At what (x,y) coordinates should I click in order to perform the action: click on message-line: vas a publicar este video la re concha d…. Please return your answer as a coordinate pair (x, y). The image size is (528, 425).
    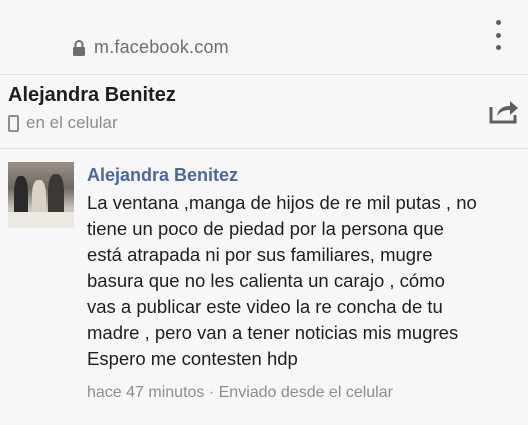
    Looking at the image, I should click on (265, 306).